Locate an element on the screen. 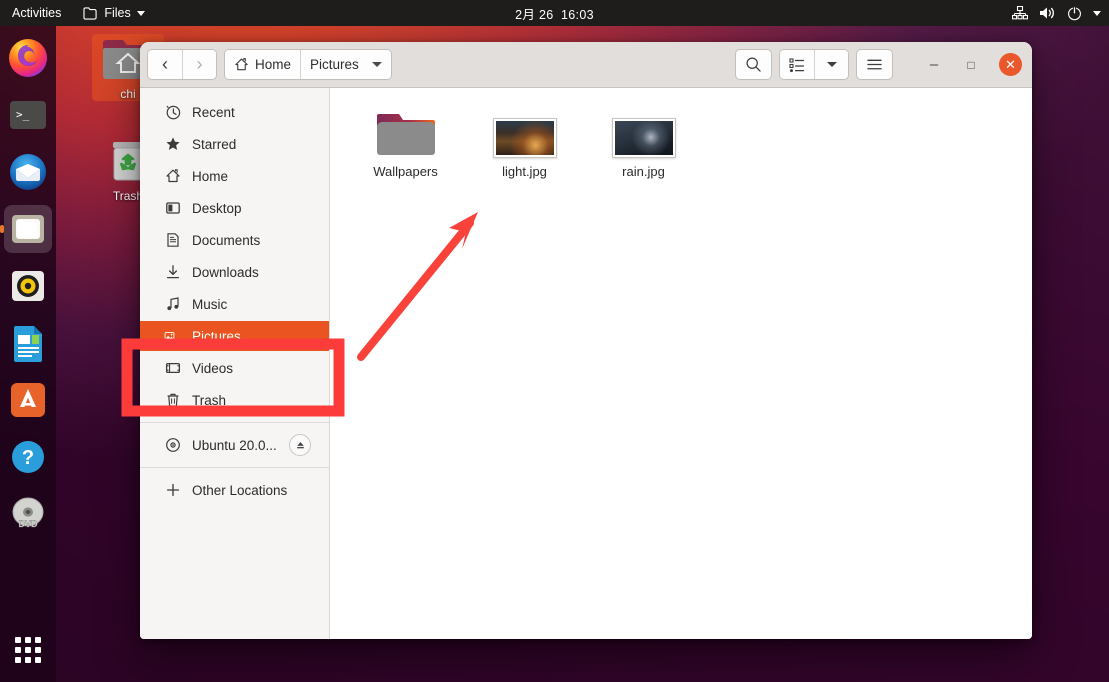 This screenshot has width=1109, height=682. sidebar-item-videos: Videos is located at coordinates (234, 368).